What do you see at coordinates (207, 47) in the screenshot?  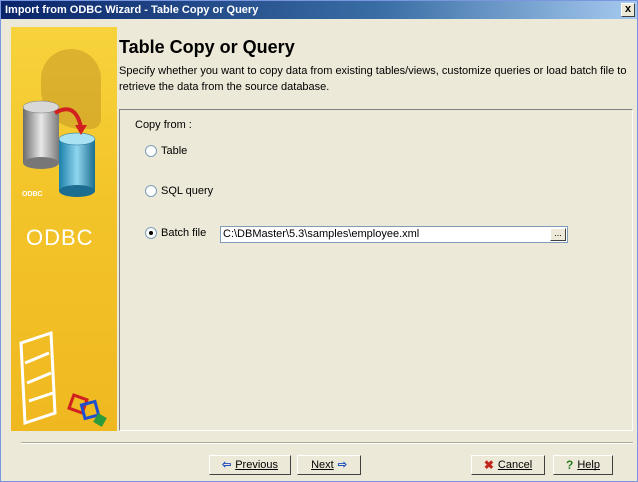 I see `page-title: Table Copy or Query` at bounding box center [207, 47].